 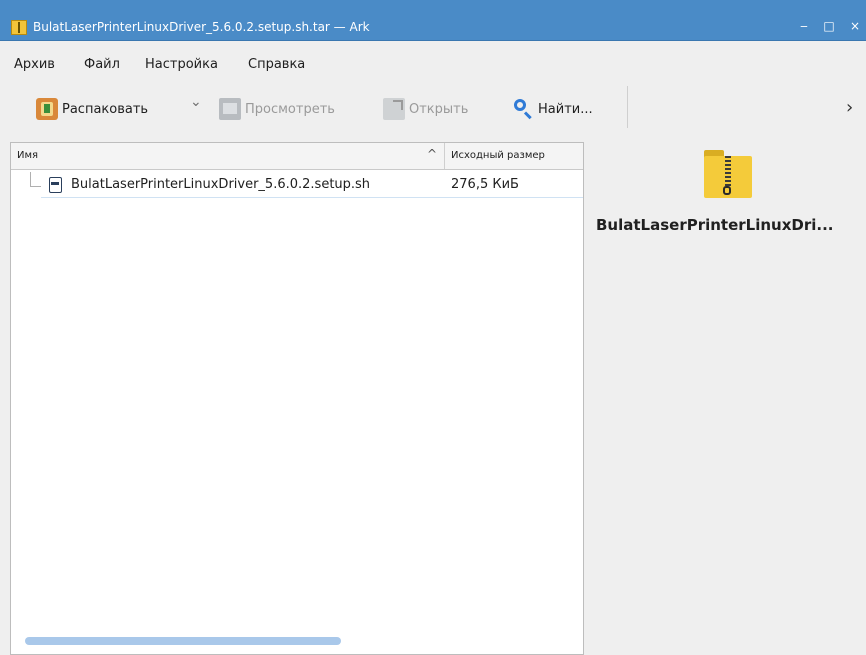 What do you see at coordinates (432, 154) in the screenshot?
I see `sort-ascending-icon: ^` at bounding box center [432, 154].